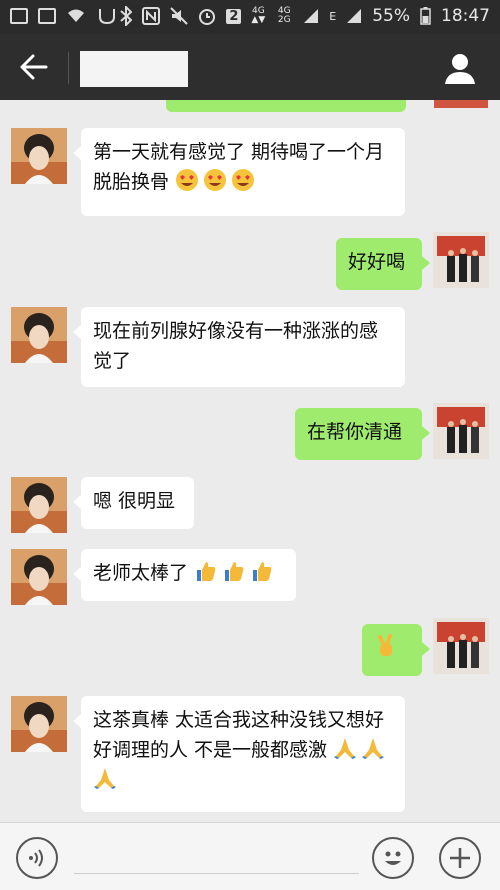 The width and height of the screenshot is (500, 890). What do you see at coordinates (126, 16) in the screenshot?
I see `bluetooth-icon` at bounding box center [126, 16].